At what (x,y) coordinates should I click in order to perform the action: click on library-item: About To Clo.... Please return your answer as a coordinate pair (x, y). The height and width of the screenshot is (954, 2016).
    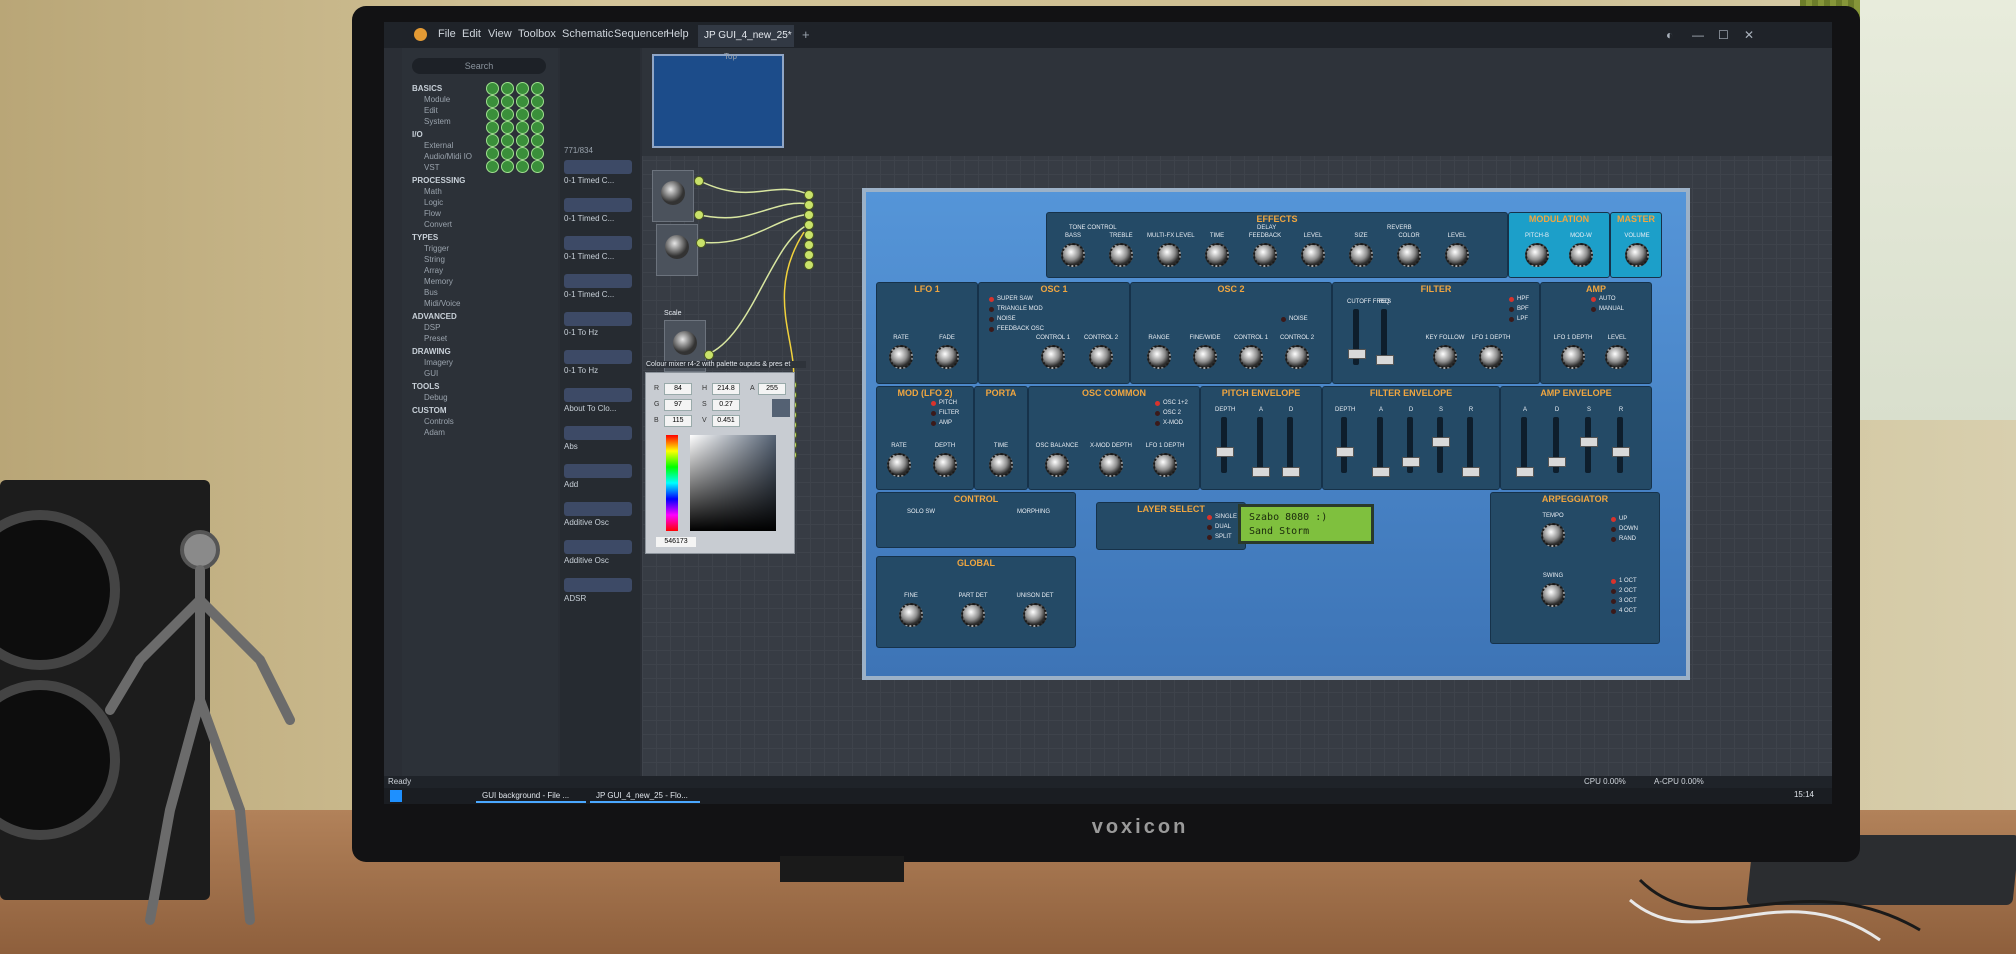
    Looking at the image, I should click on (600, 408).